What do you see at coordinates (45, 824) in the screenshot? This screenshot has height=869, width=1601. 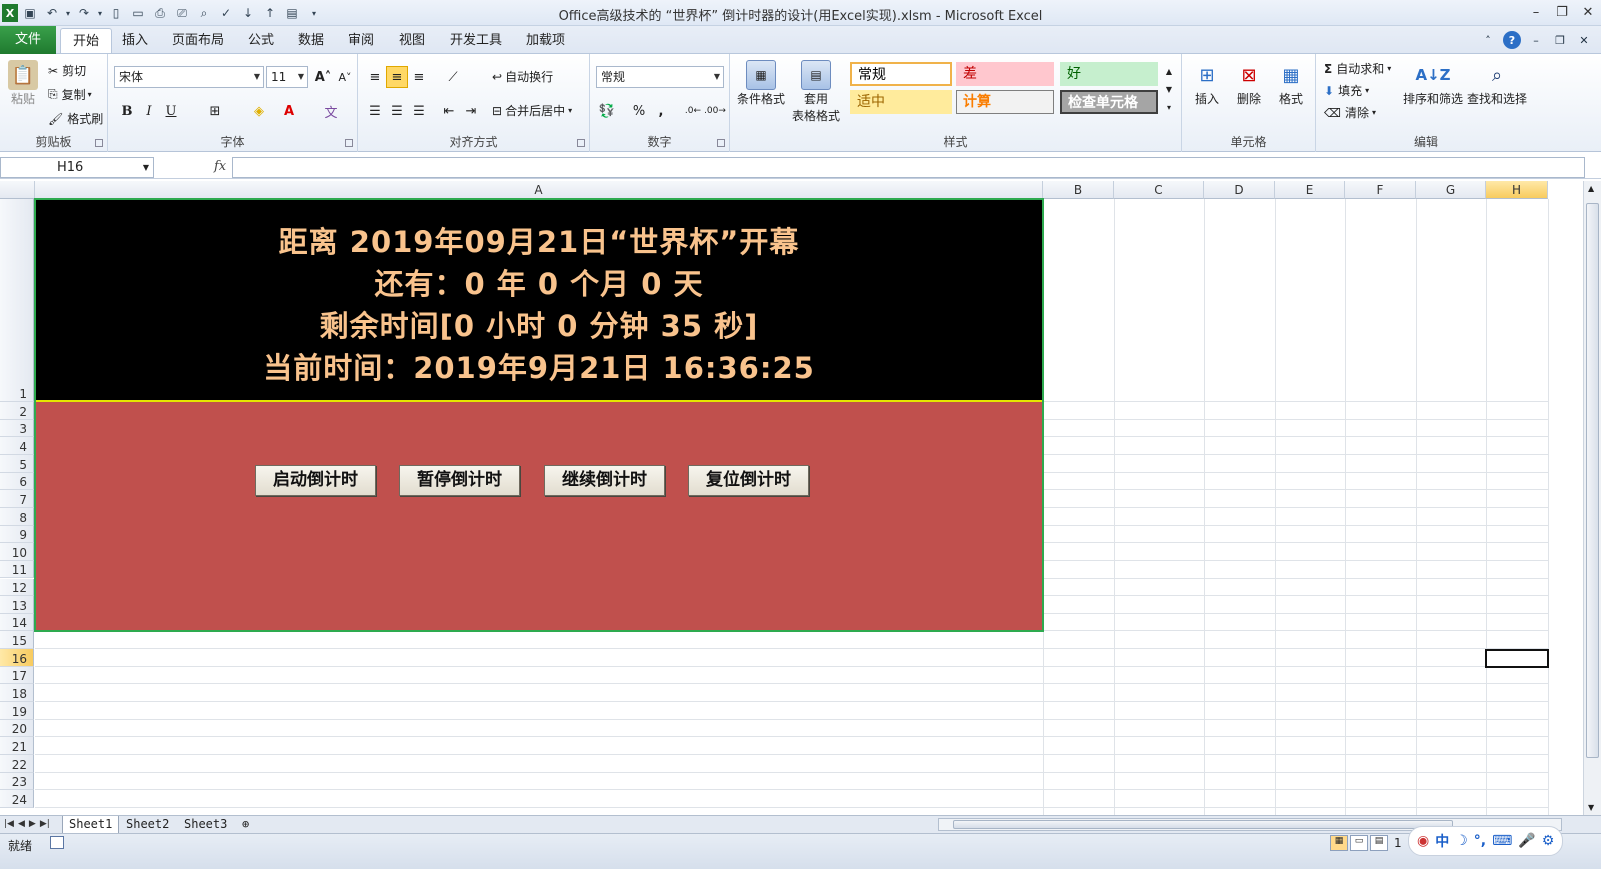 I see `last-sheet-icon: ▶|` at bounding box center [45, 824].